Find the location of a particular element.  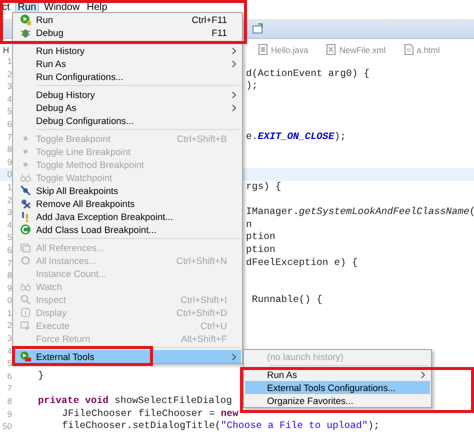

toolbar-icon is located at coordinates (257, 28).